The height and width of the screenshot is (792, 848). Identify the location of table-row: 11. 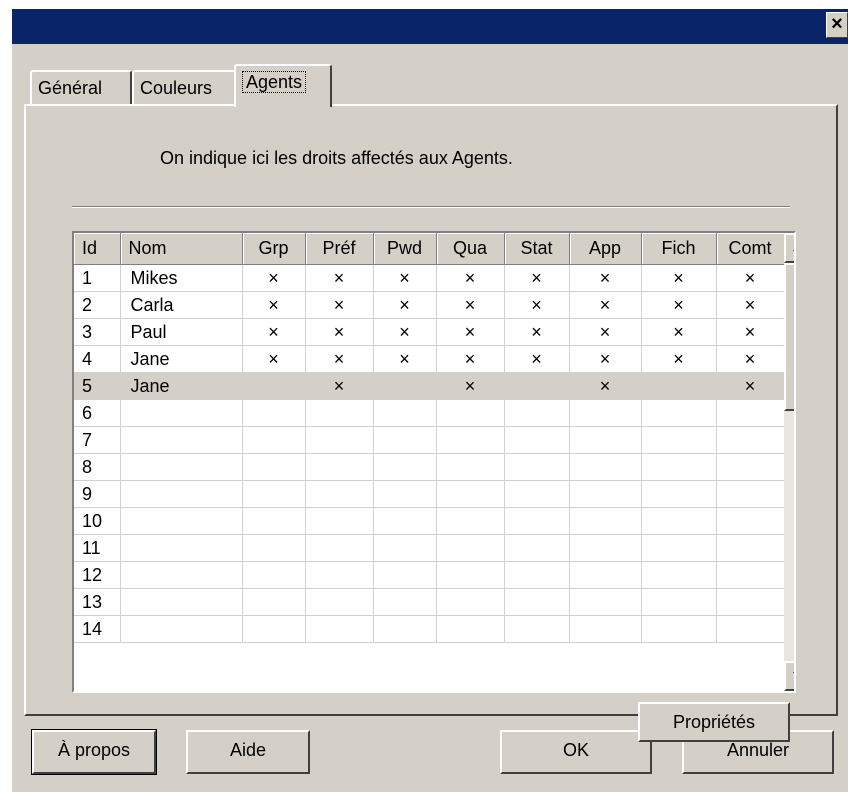
(429, 548).